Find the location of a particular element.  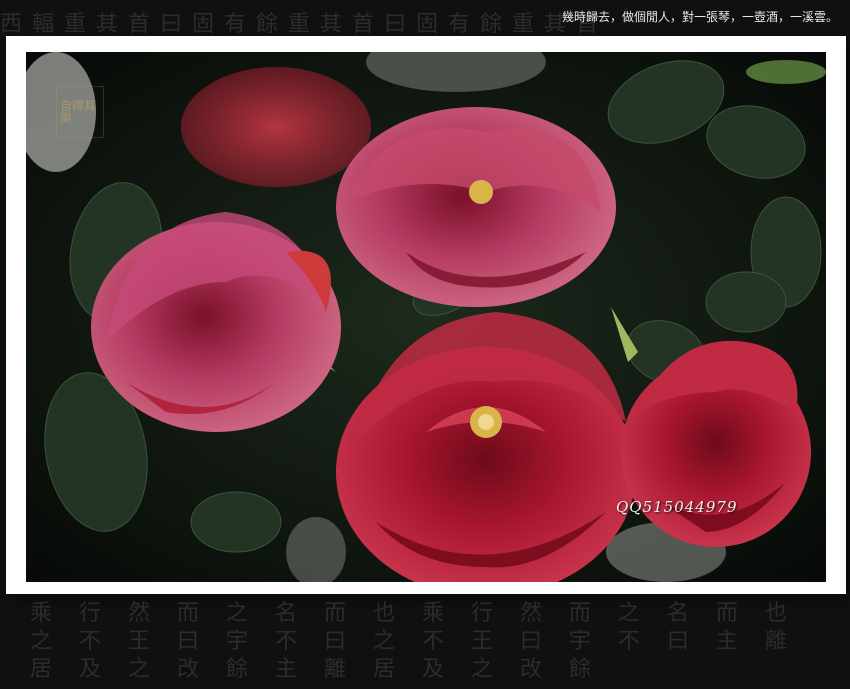

poem-caption: 幾時歸去，做個閒人，對一張琴，一壺酒，一溪雲。 is located at coordinates (699, 17).